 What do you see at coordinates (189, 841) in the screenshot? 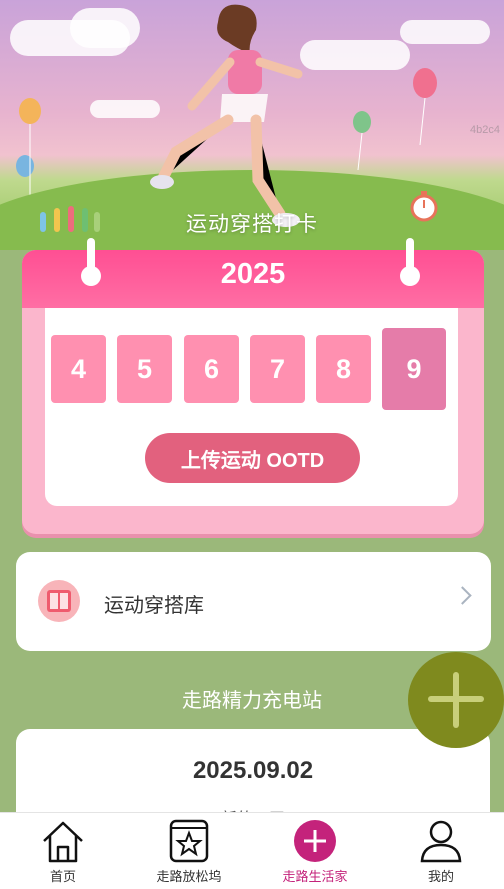
I see `star-book-icon` at bounding box center [189, 841].